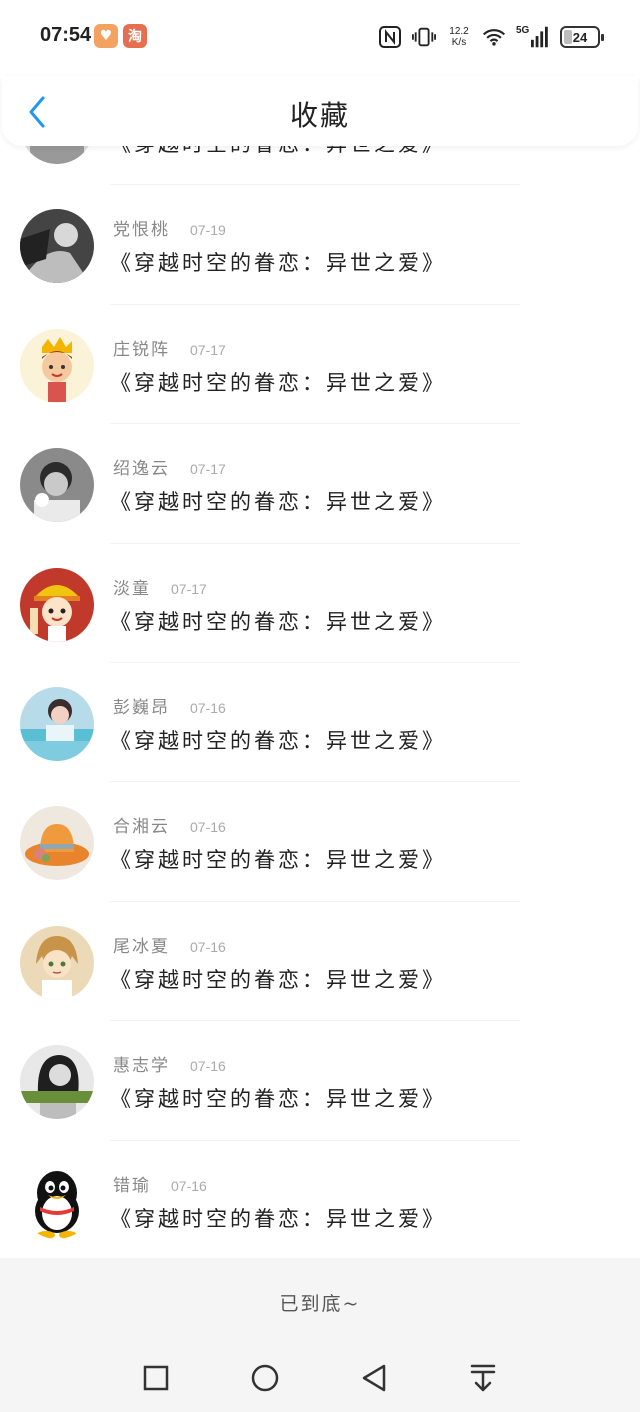  Describe the element at coordinates (132, 1185) in the screenshot. I see `author-name: 错瑜` at that location.